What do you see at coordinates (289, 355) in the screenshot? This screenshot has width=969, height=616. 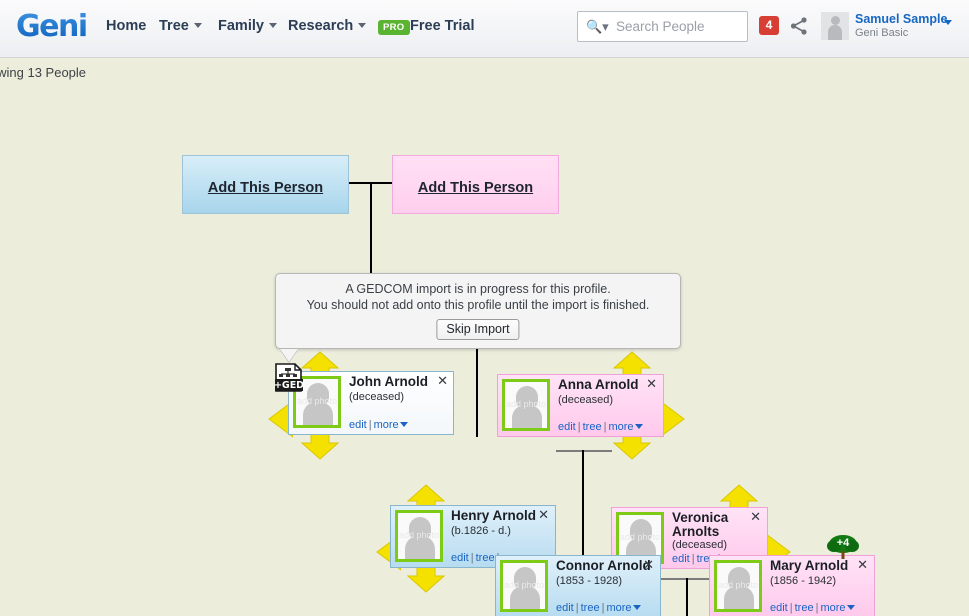 I see `tooltip-pointer` at bounding box center [289, 355].